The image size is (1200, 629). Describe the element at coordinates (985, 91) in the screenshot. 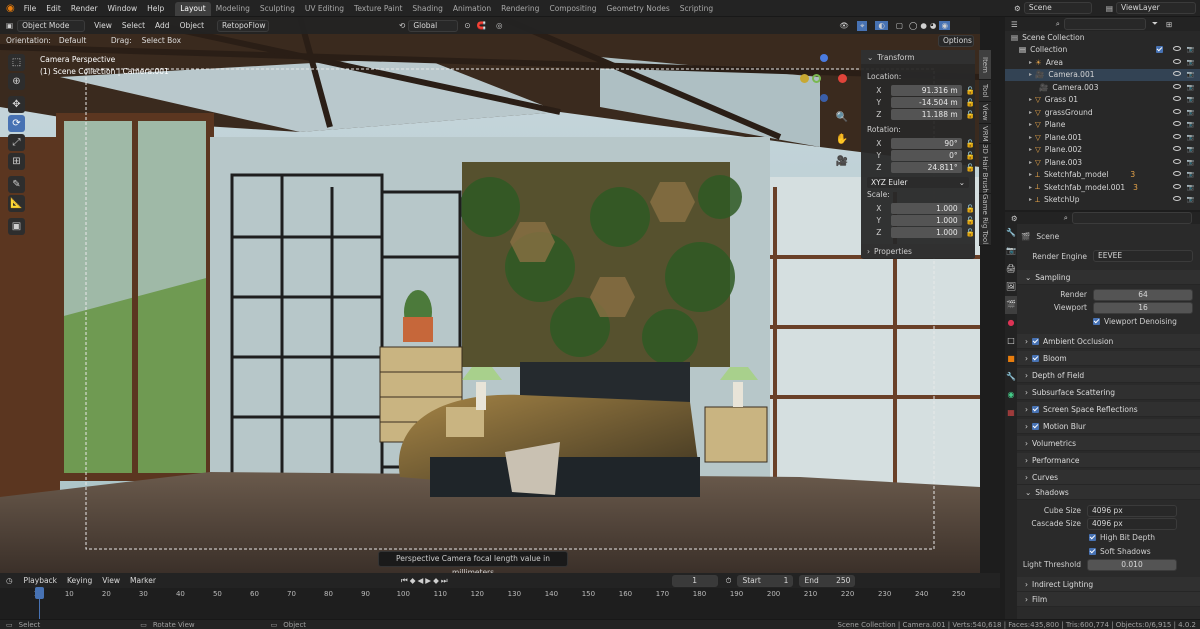

I see `sidebar-tab-tool: Tool` at that location.